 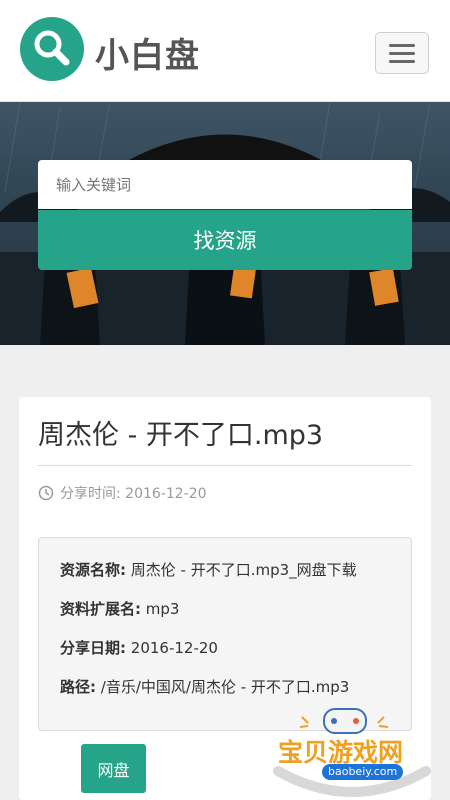 What do you see at coordinates (46, 493) in the screenshot?
I see `clock-icon` at bounding box center [46, 493].